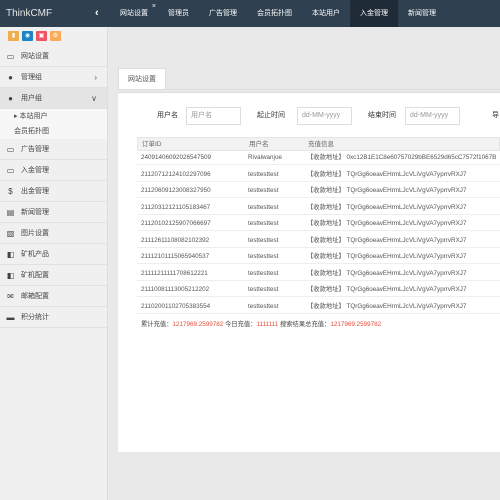 This screenshot has width=500, height=500. I want to click on header-username: 用户名, so click(259, 144).